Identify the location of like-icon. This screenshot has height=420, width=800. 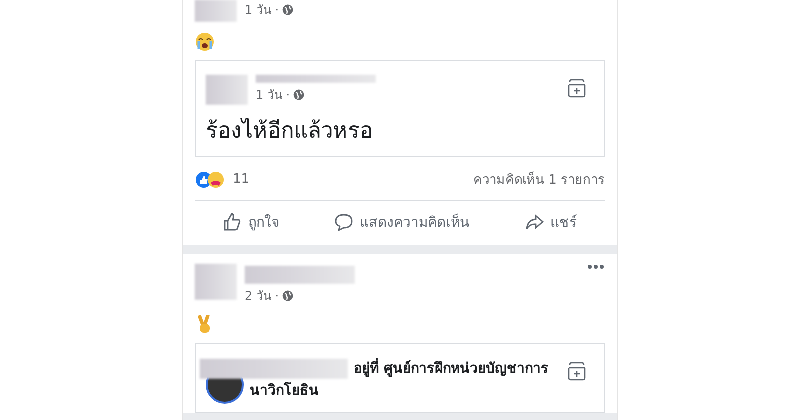
(232, 222).